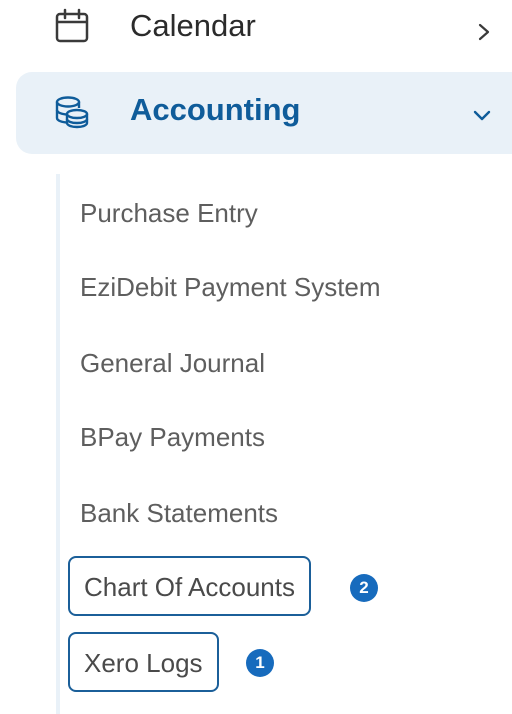 The width and height of the screenshot is (512, 714). Describe the element at coordinates (215, 109) in the screenshot. I see `nav-item-accounting-label: Accounting` at that location.